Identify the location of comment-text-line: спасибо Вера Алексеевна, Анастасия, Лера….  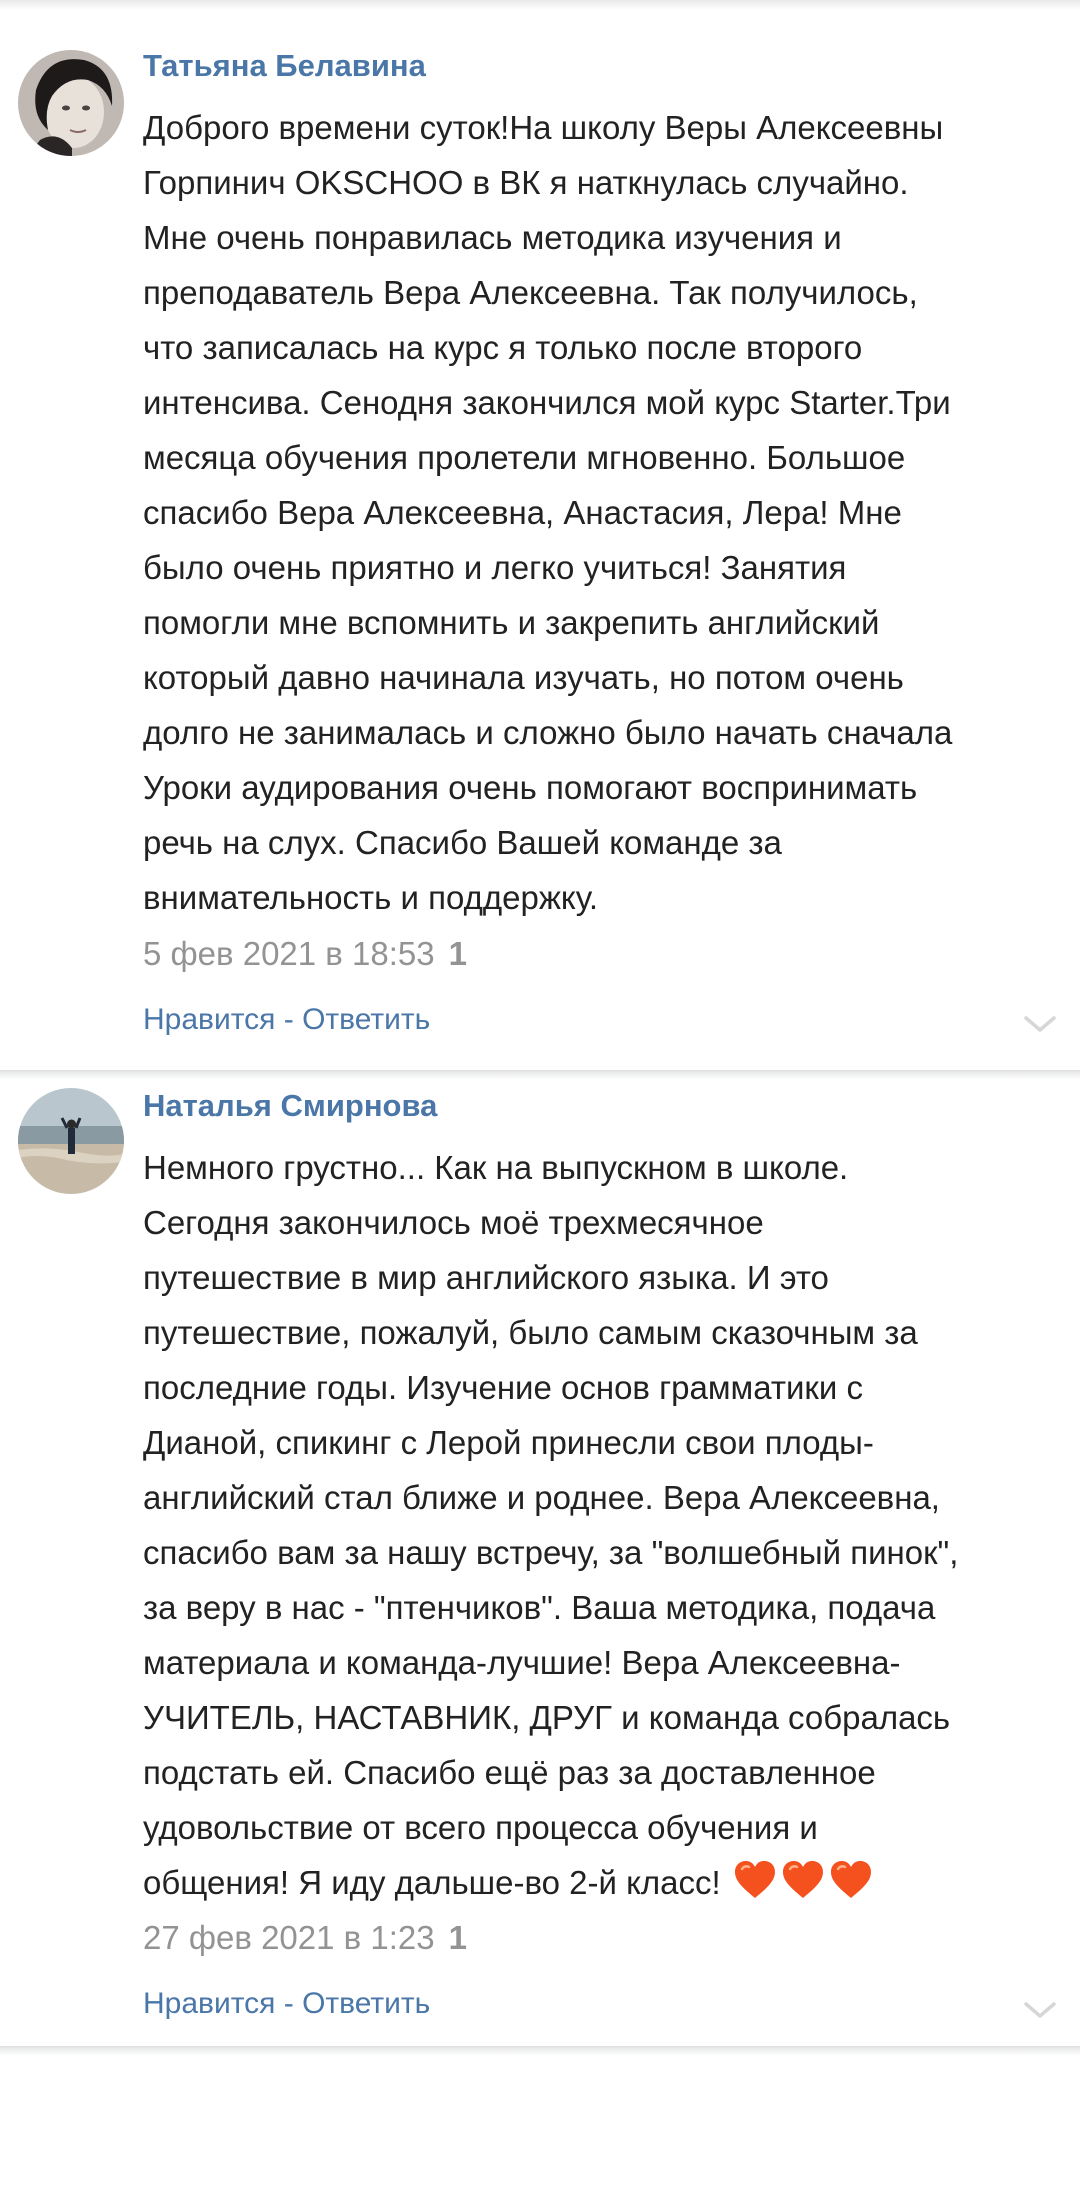
(522, 512).